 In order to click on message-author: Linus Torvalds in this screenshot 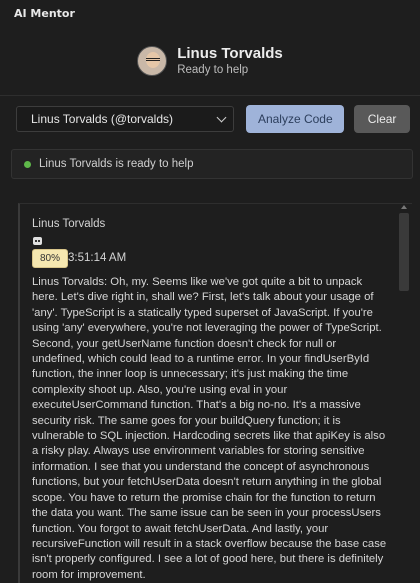, I will do `click(69, 224)`.